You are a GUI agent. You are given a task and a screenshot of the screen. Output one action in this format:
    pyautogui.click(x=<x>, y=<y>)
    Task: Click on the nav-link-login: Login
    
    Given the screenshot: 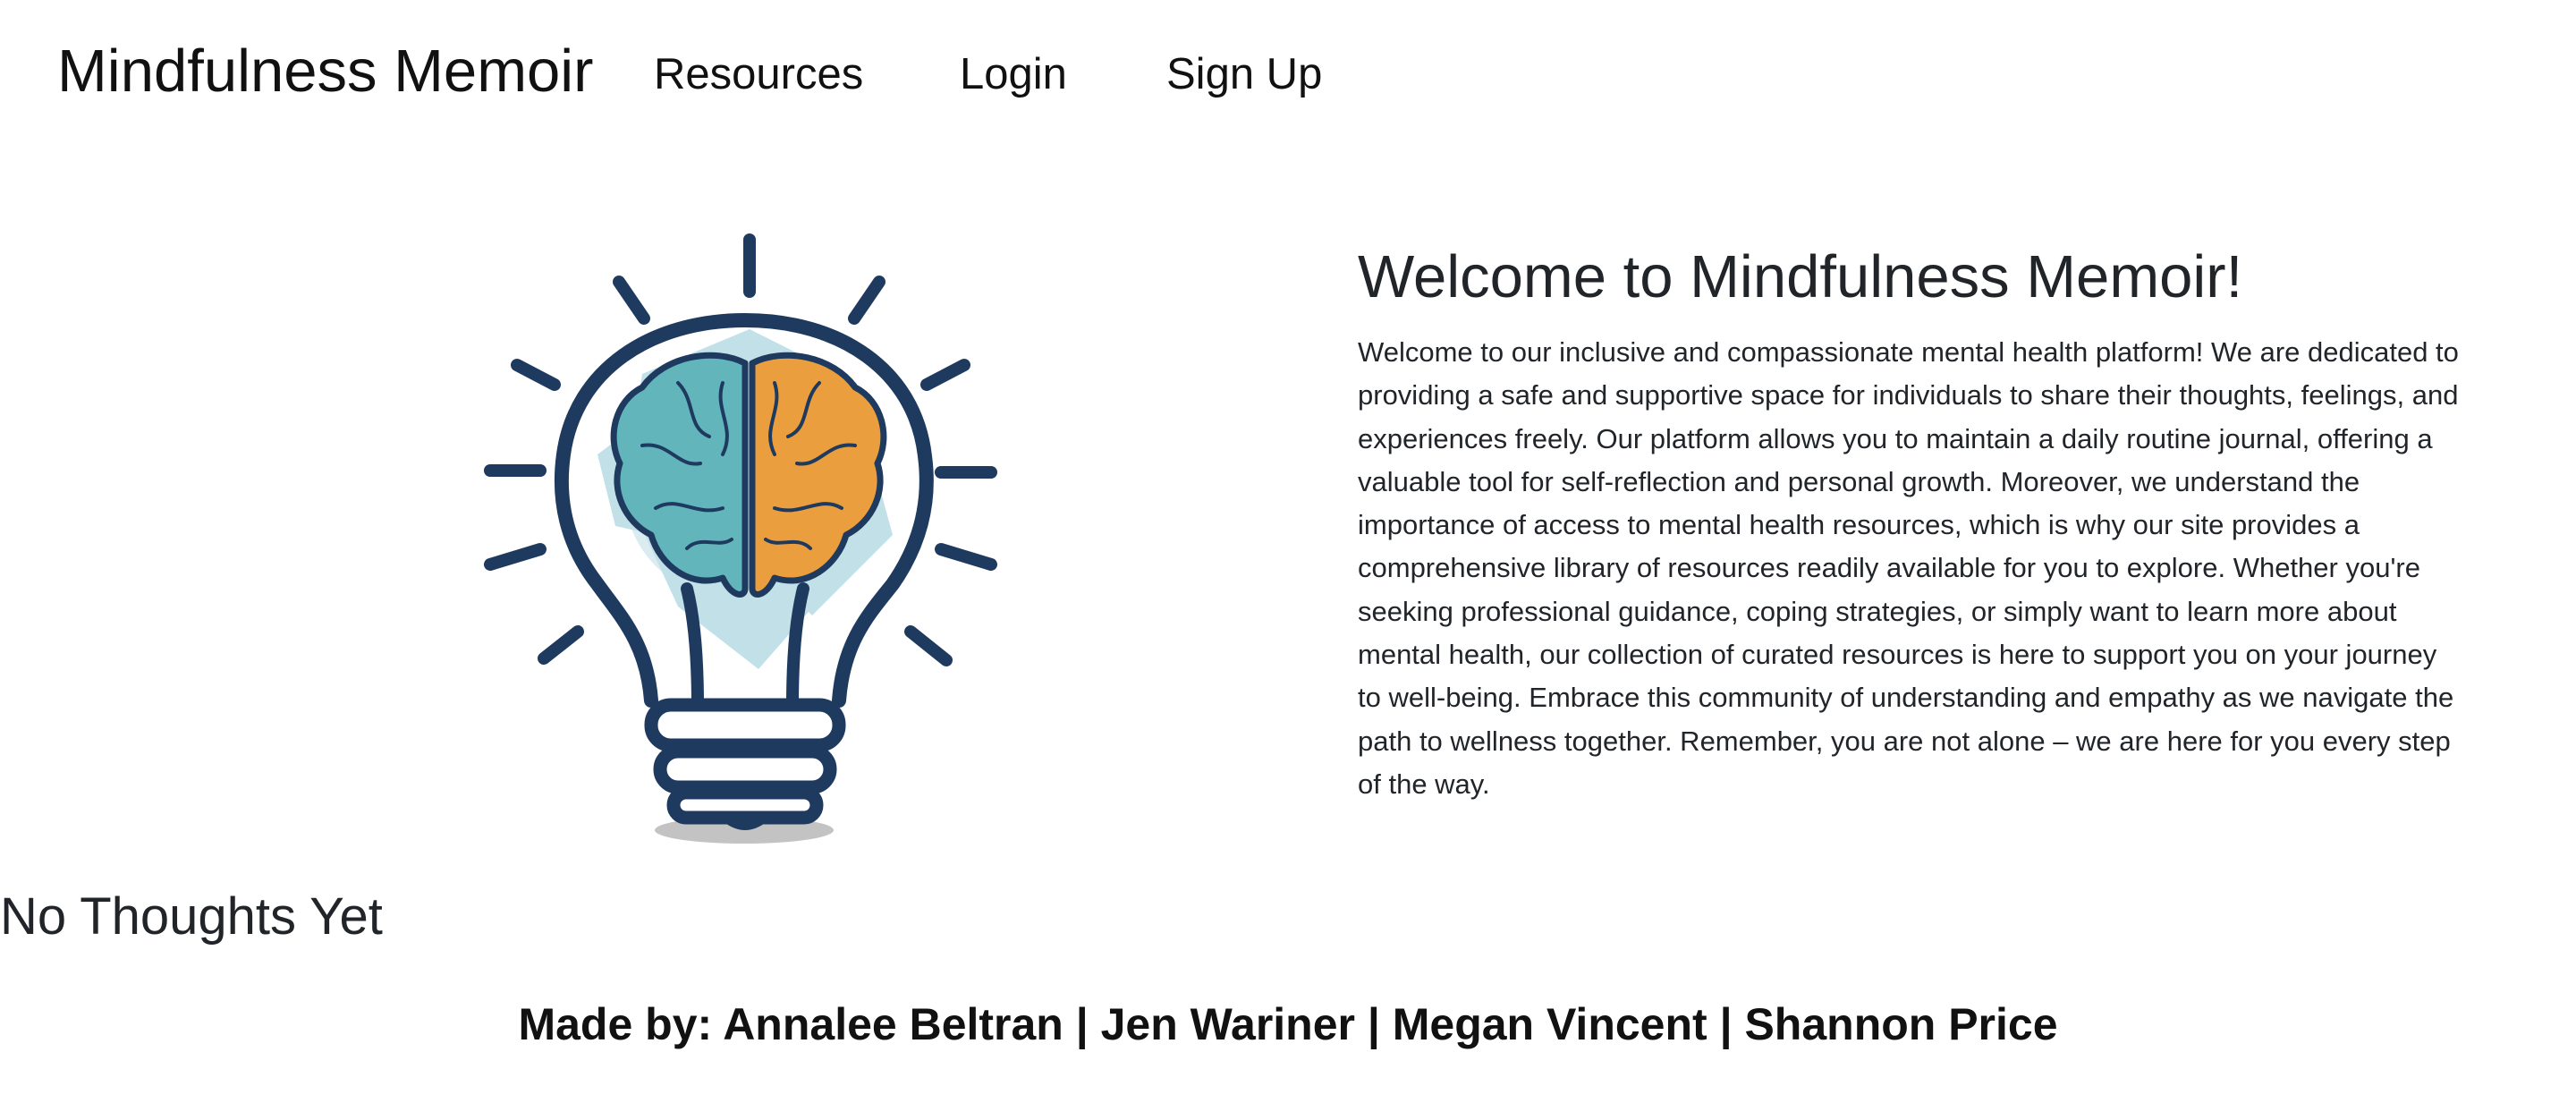 What is the action you would take?
    pyautogui.click(x=1013, y=74)
    